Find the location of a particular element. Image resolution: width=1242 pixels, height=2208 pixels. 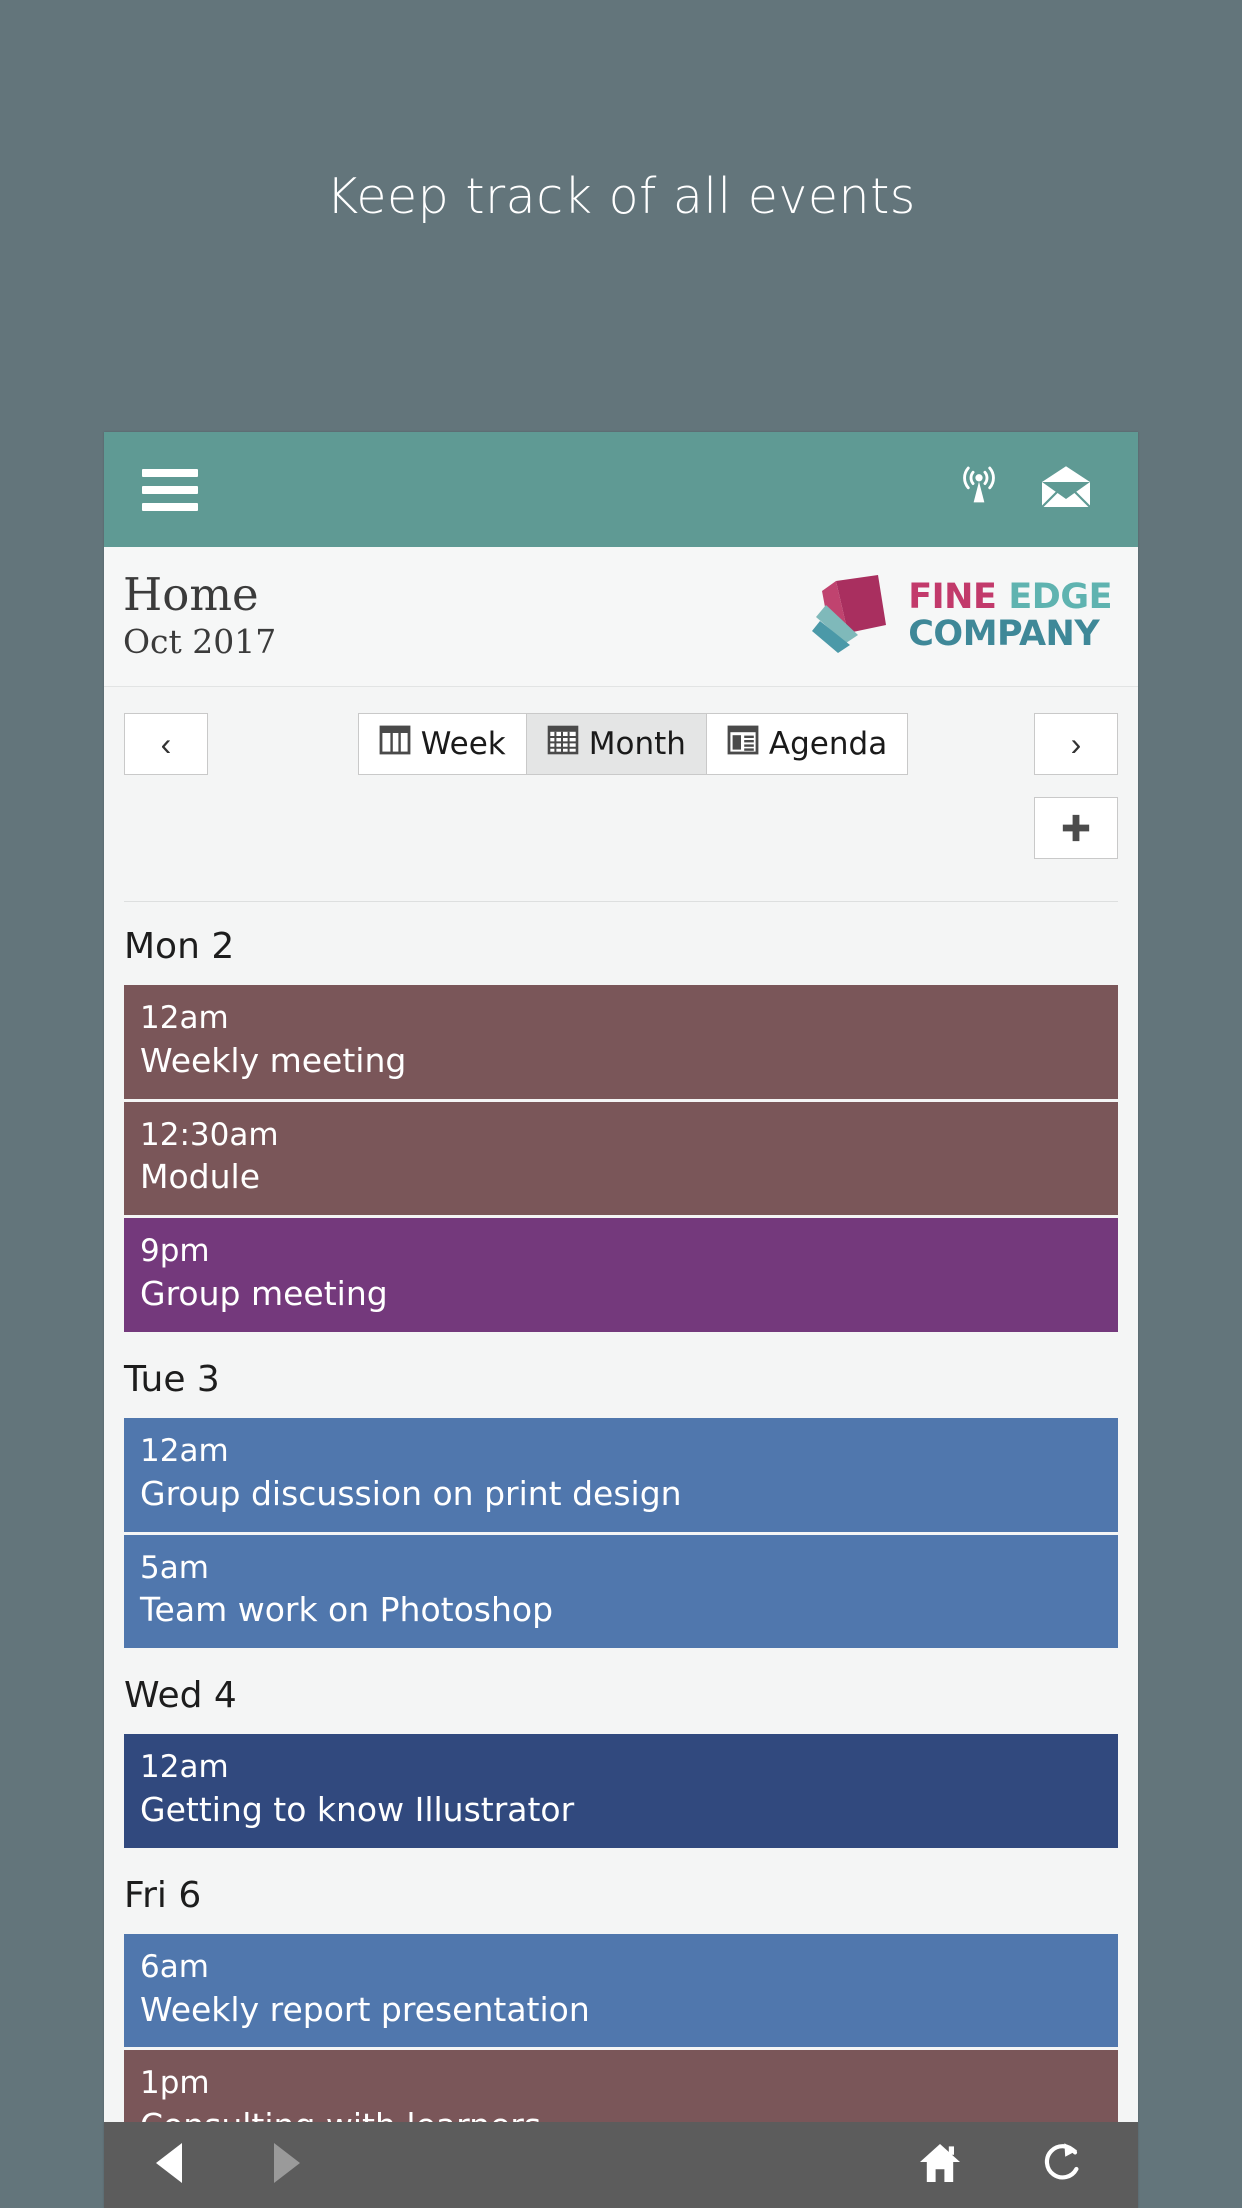

event-item: 6am Weekly report presentation is located at coordinates (621, 1990).